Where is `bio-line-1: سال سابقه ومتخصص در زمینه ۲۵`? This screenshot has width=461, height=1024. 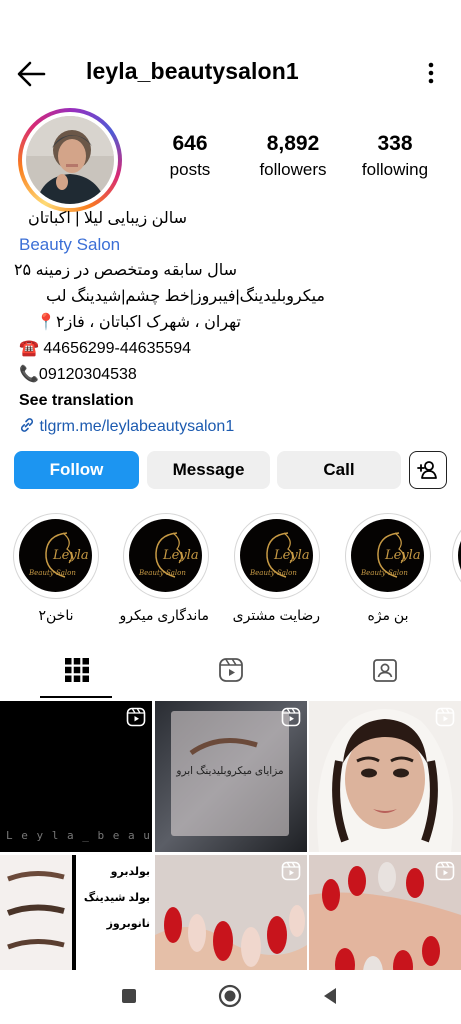 bio-line-1: سال سابقه ومتخصص در زمینه ۲۵ is located at coordinates (125, 270).